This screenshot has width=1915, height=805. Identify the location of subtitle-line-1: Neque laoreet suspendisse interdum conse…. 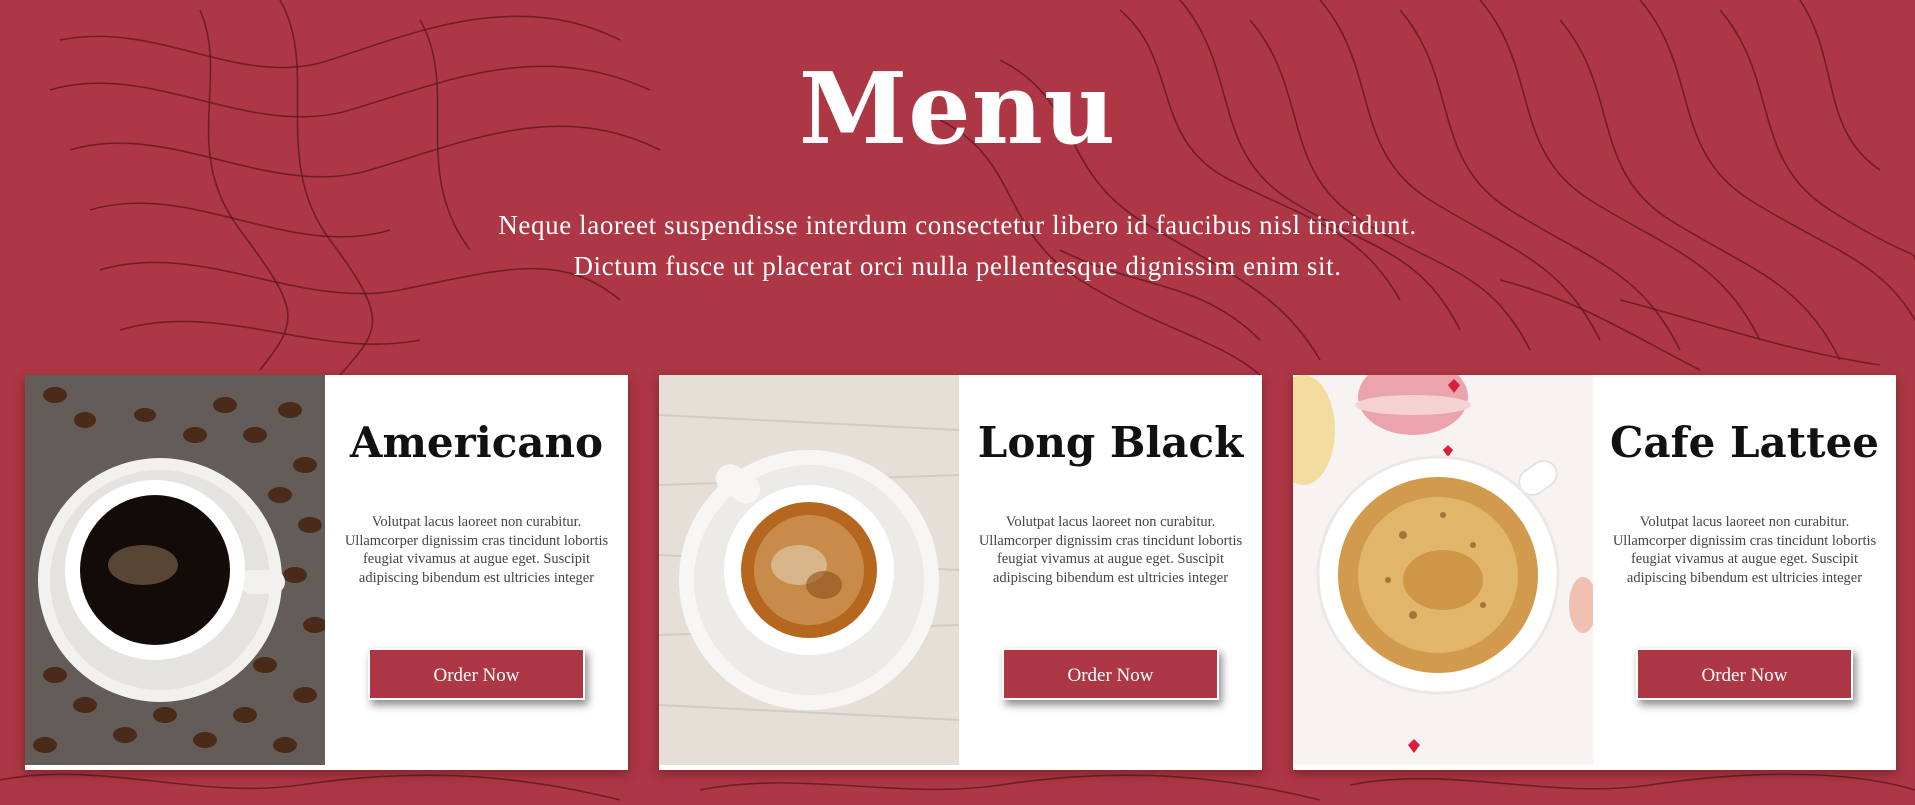
(957, 225).